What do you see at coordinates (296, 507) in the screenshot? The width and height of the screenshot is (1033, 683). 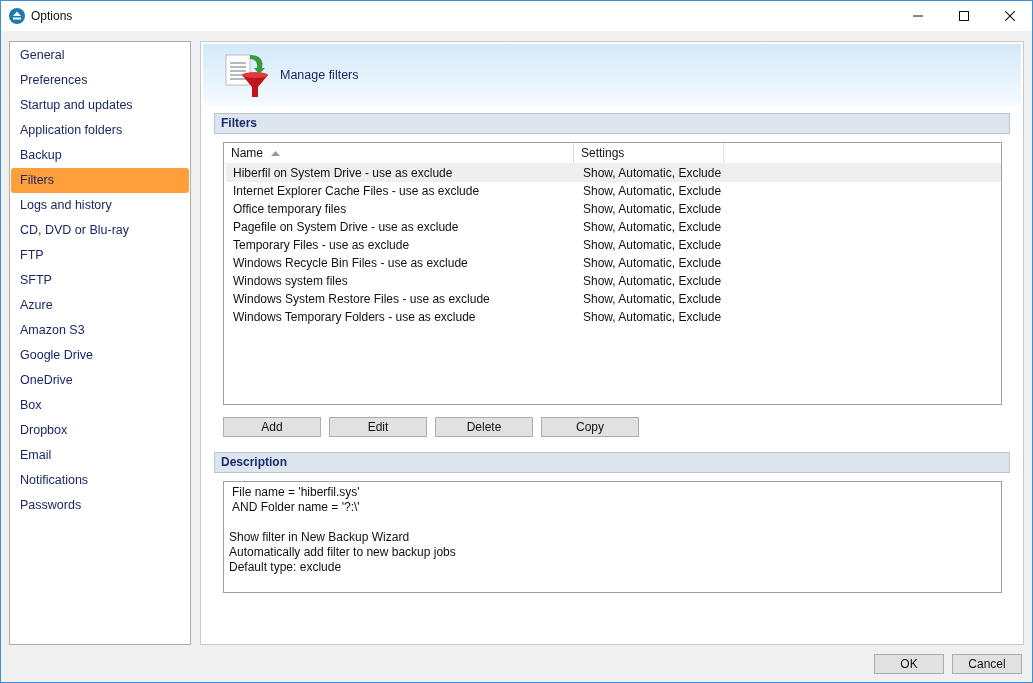 I see `description-line: AND Folder name = '?:\'` at bounding box center [296, 507].